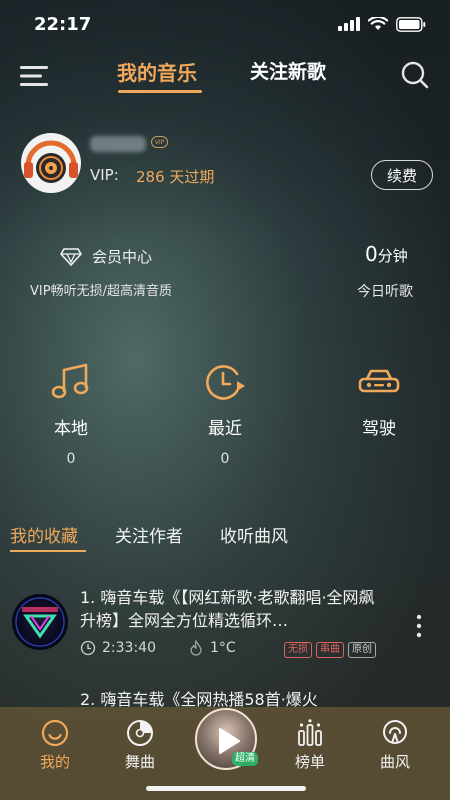  Describe the element at coordinates (157, 71) in the screenshot. I see `tab-my-music: 我的音乐` at that location.